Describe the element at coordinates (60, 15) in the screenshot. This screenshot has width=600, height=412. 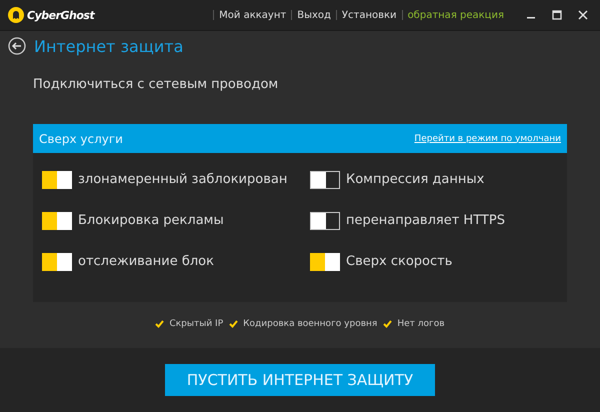
I see `logo-text: CyberGhost` at that location.